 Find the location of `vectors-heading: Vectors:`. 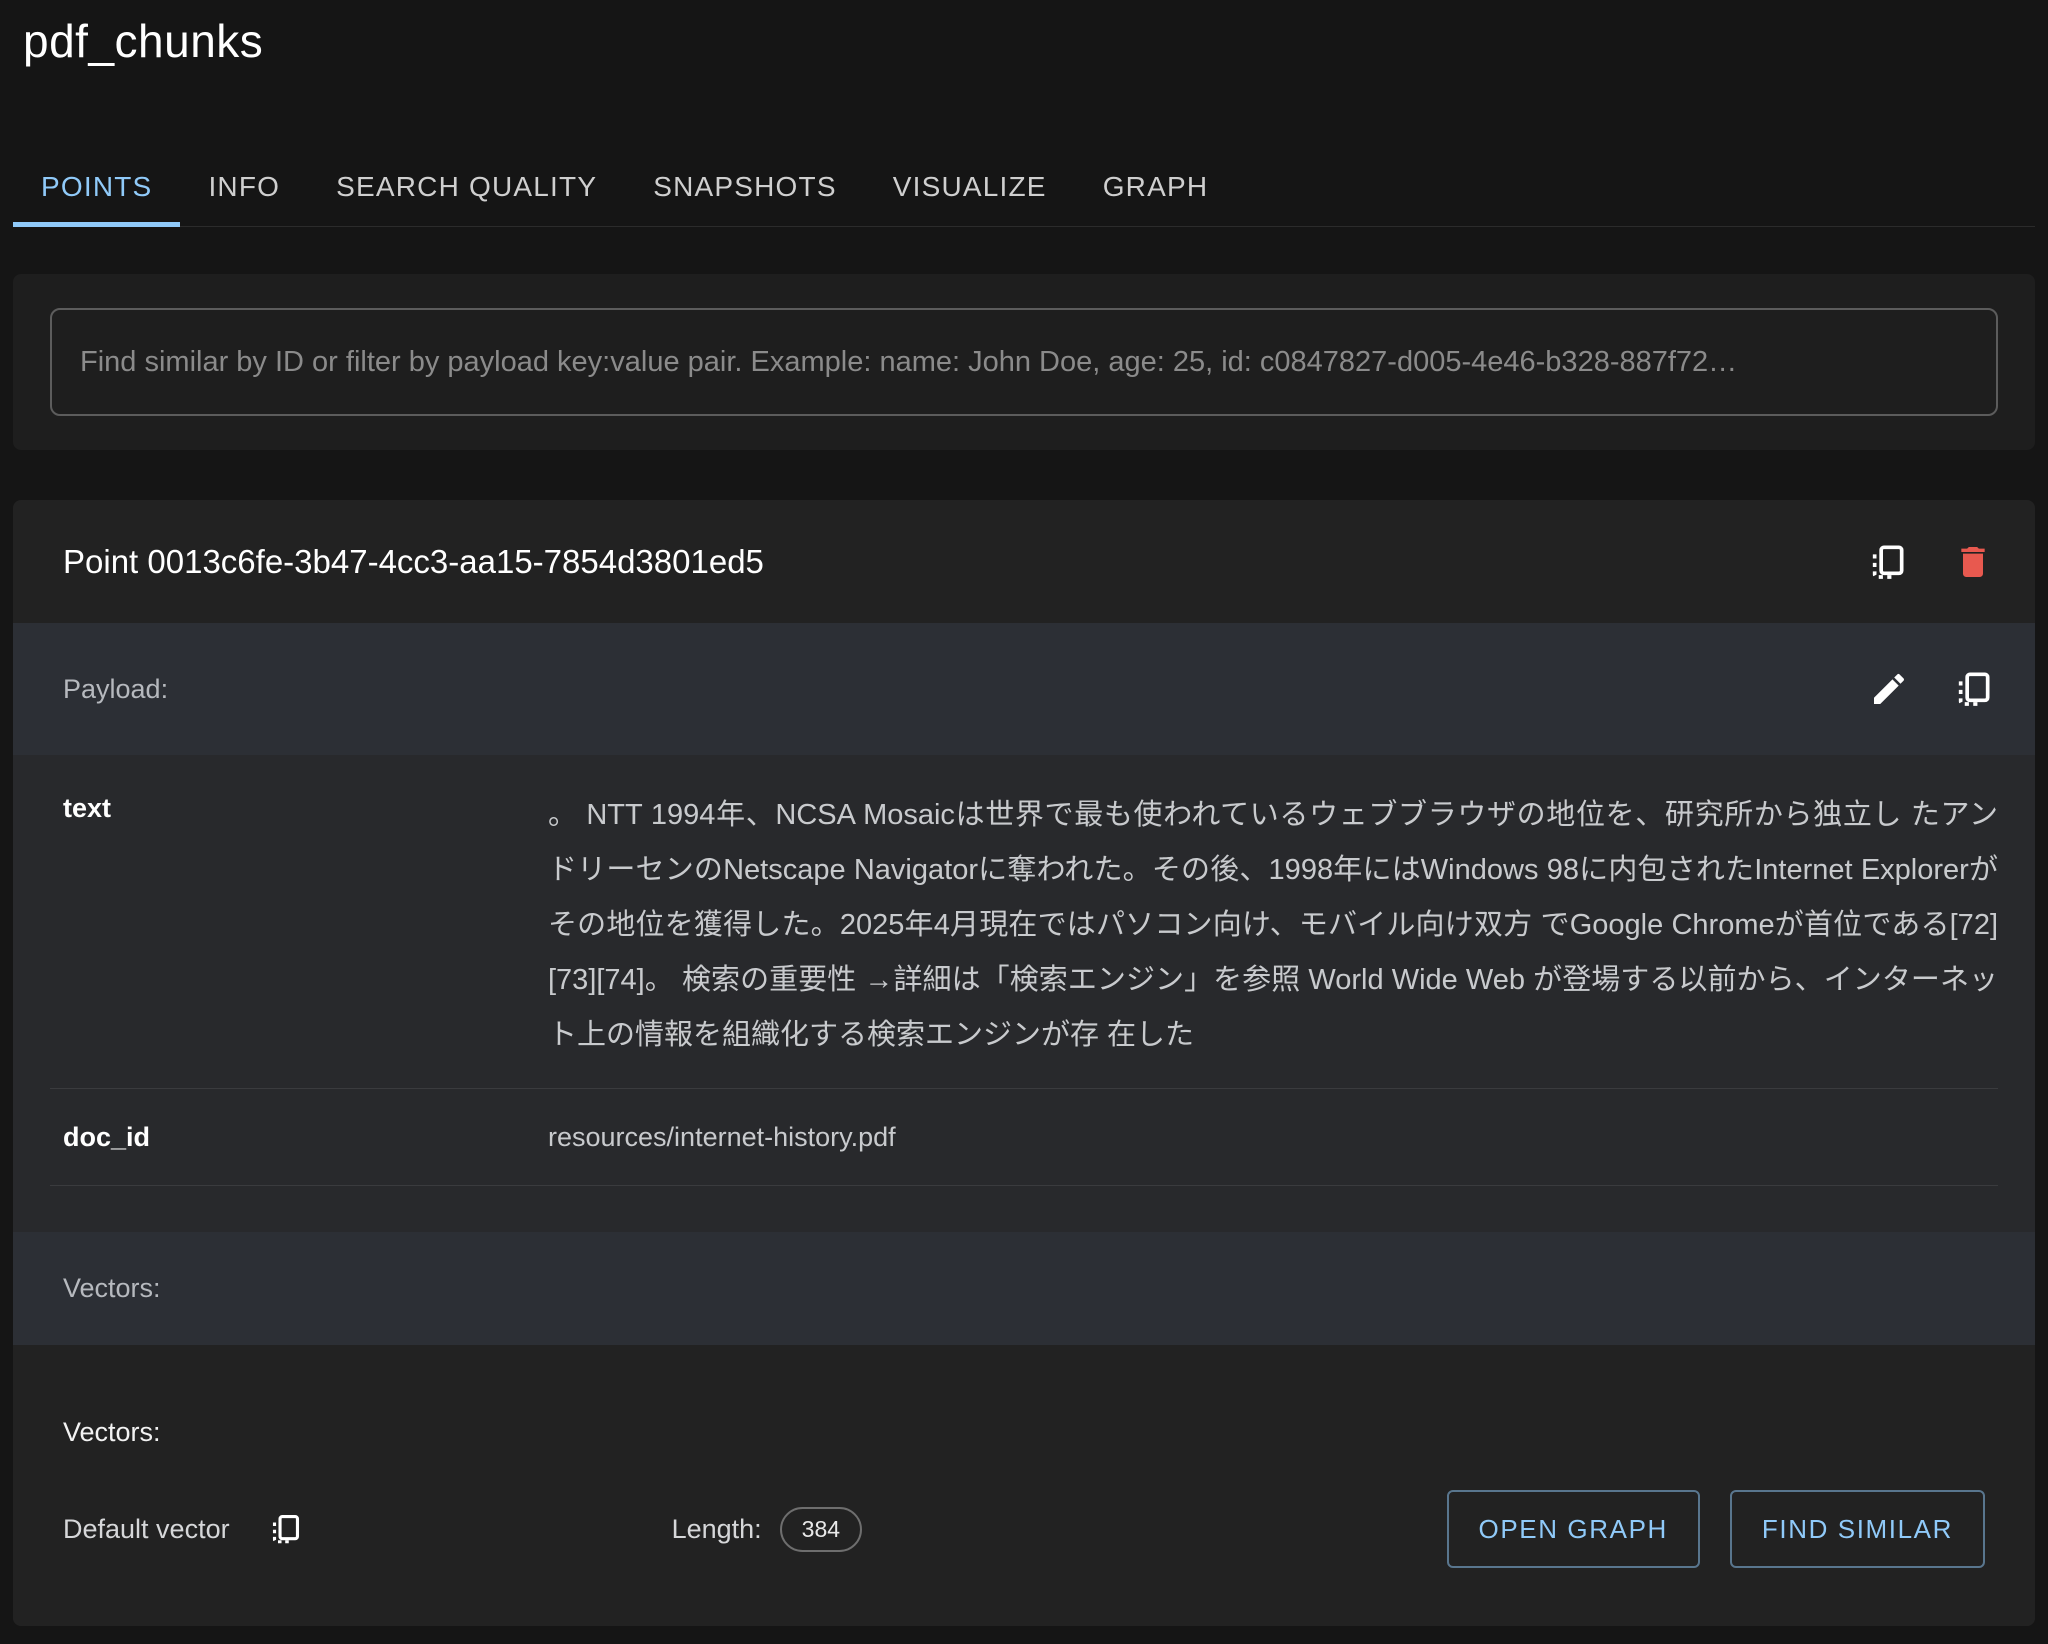

vectors-heading: Vectors: is located at coordinates (112, 1432).